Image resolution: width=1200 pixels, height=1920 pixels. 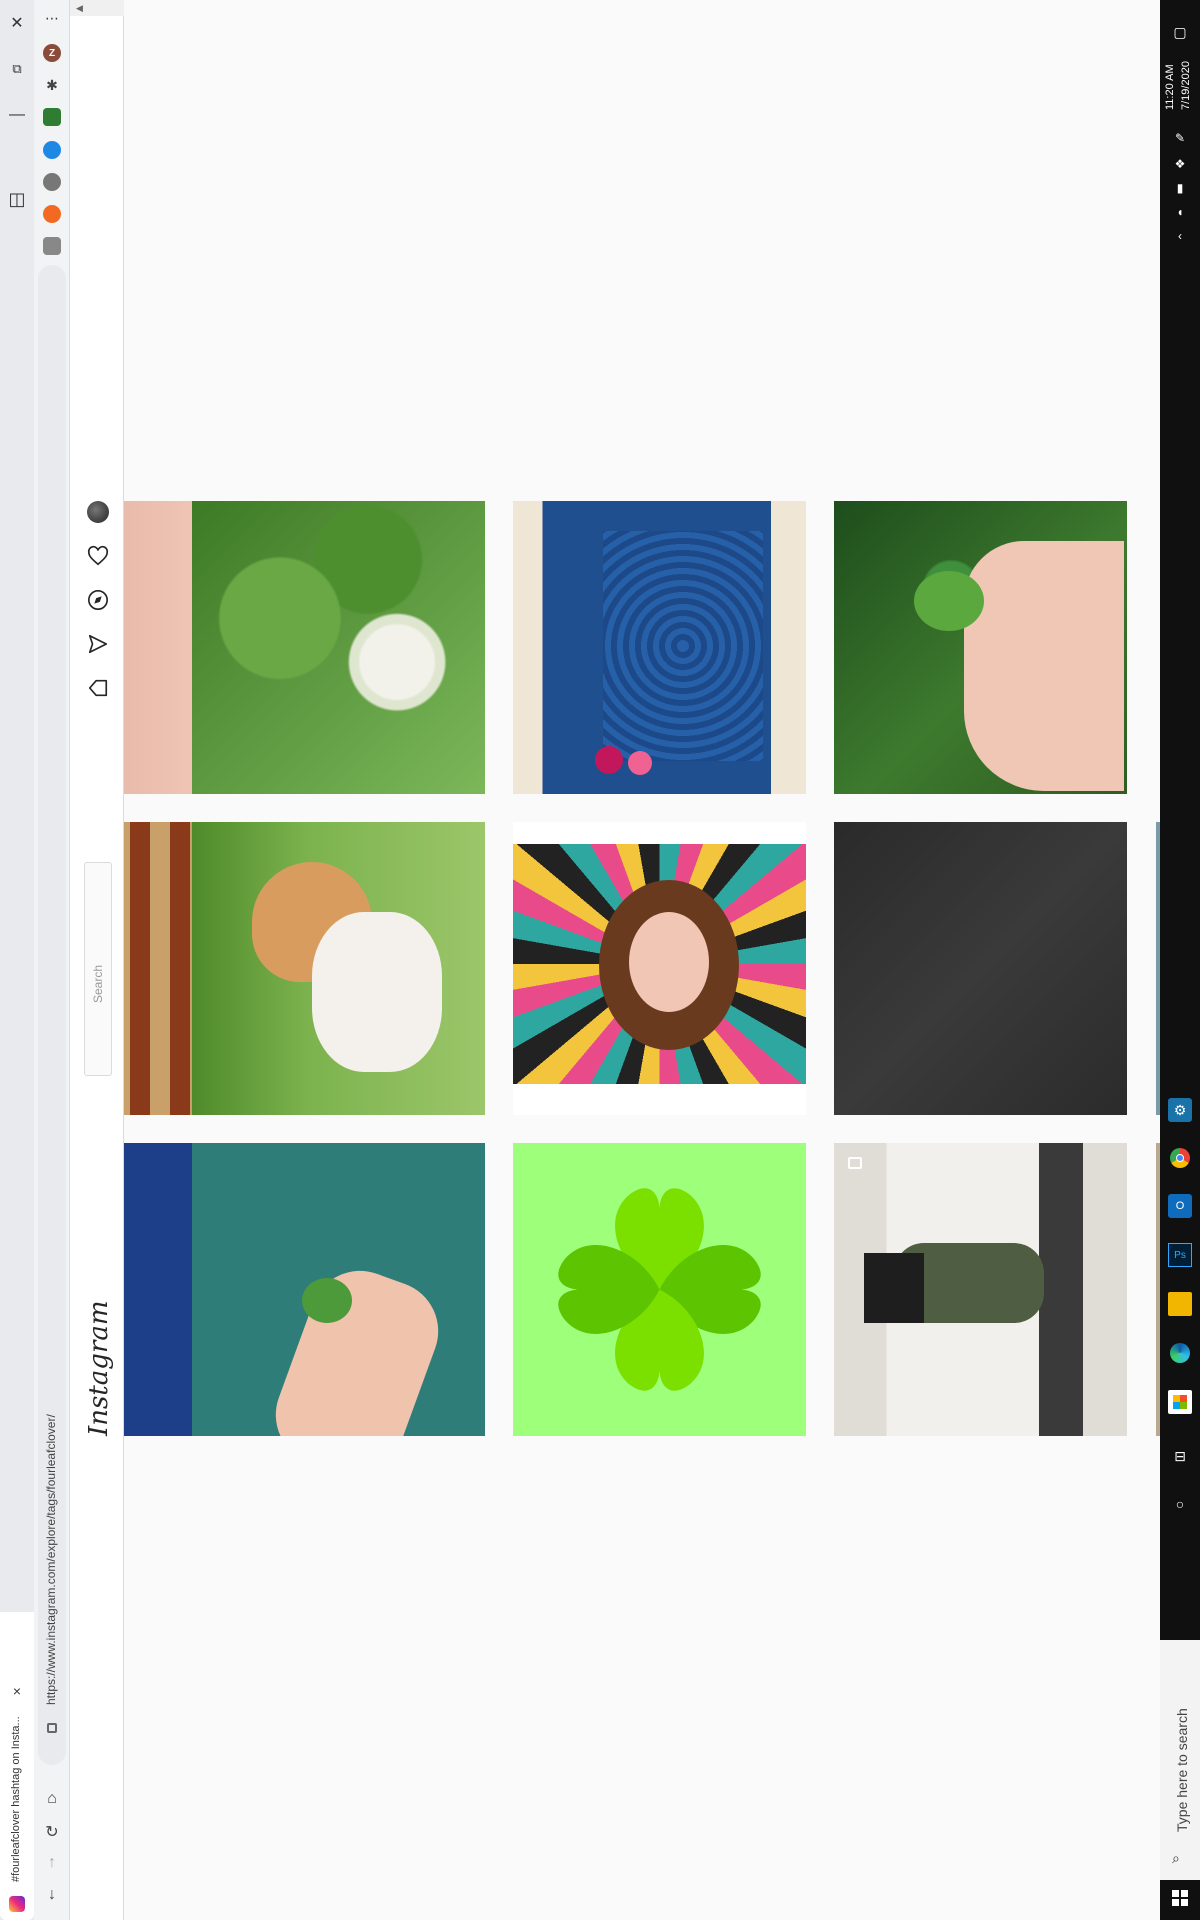 I want to click on grid-post-r2c3, so click(x=980, y=968).